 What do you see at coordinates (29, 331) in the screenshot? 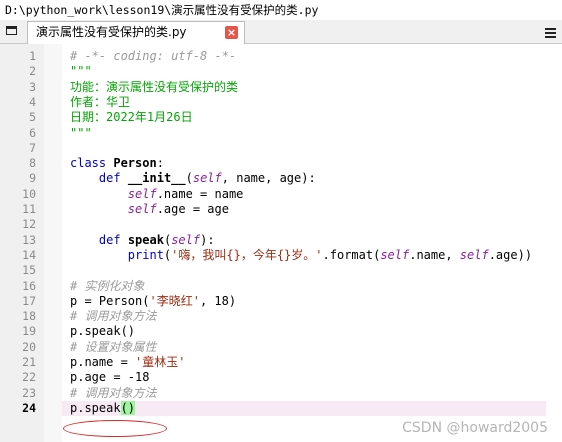
I see `line-number: 19` at bounding box center [29, 331].